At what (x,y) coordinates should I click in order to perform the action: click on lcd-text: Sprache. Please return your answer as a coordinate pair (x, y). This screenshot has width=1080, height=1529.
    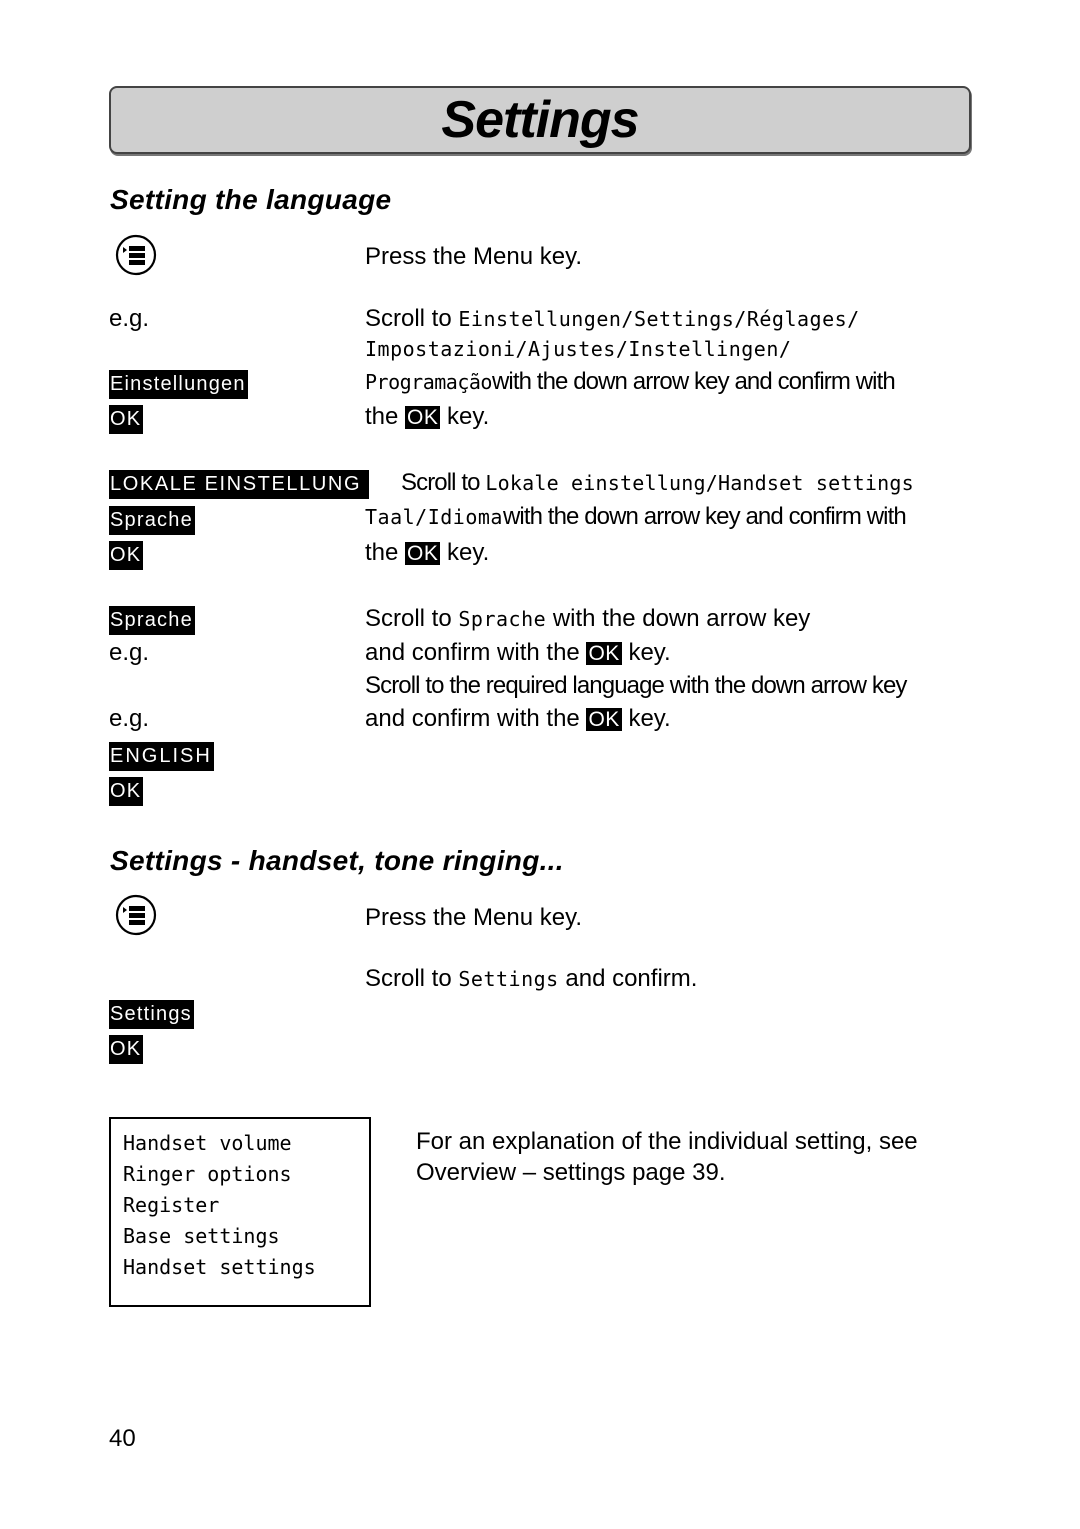
    Looking at the image, I should click on (502, 619).